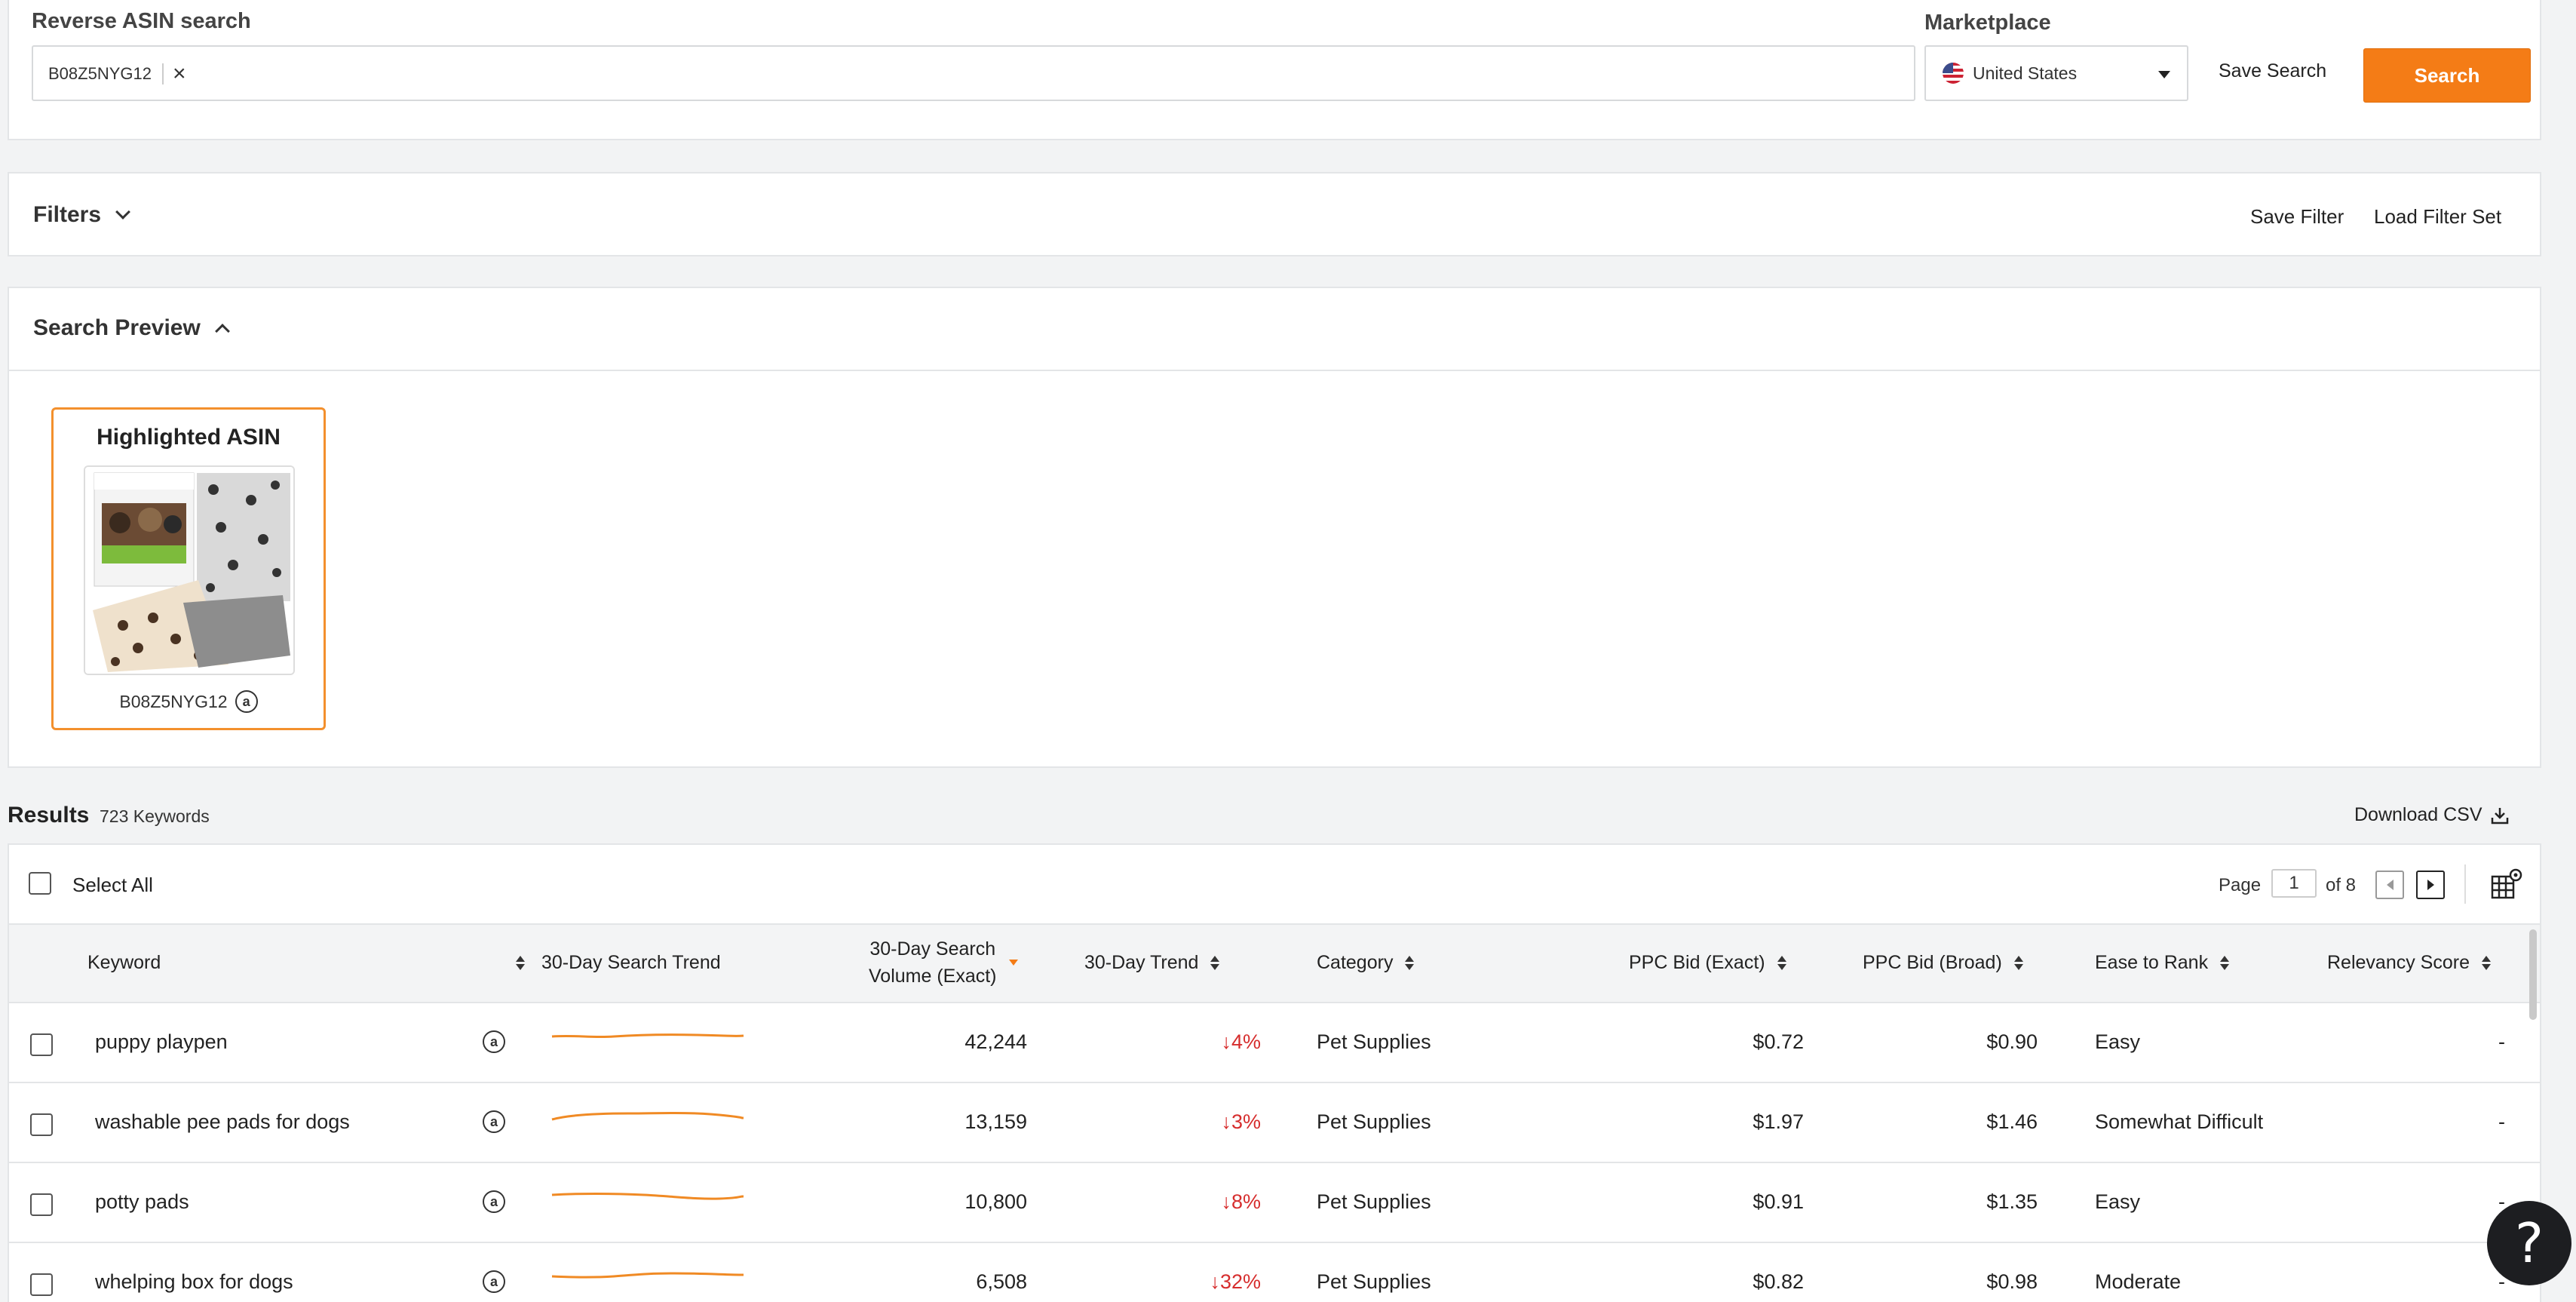 The height and width of the screenshot is (1302, 2576). What do you see at coordinates (142, 1202) in the screenshot?
I see `keyword-cell: potty pads` at bounding box center [142, 1202].